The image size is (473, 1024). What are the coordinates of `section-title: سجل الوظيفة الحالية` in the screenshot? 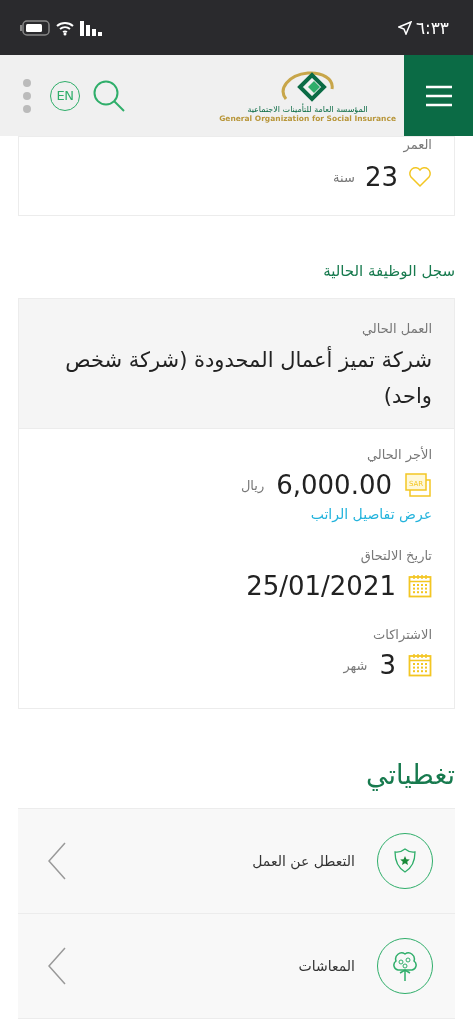 It's located at (388, 271).